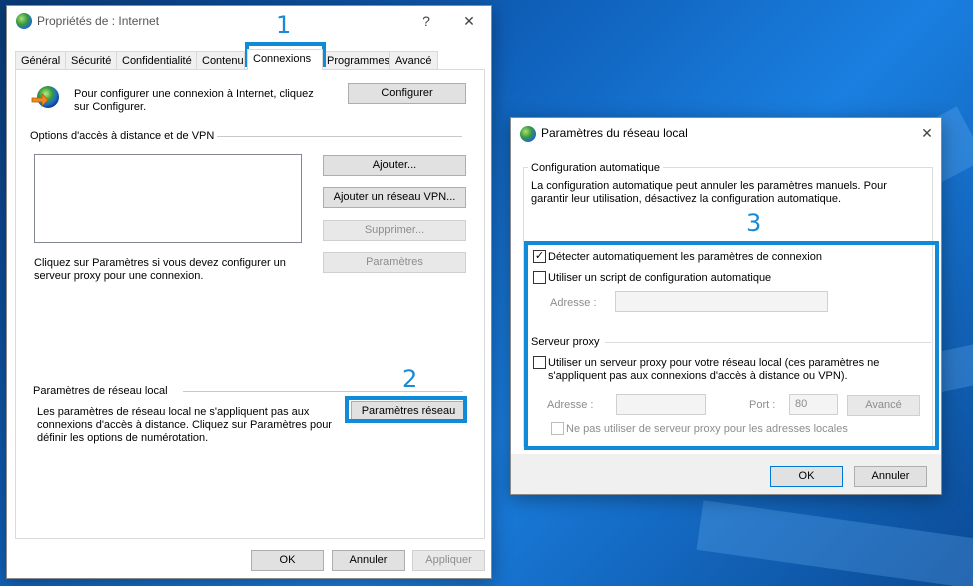  I want to click on vpn-separator, so click(339, 136).